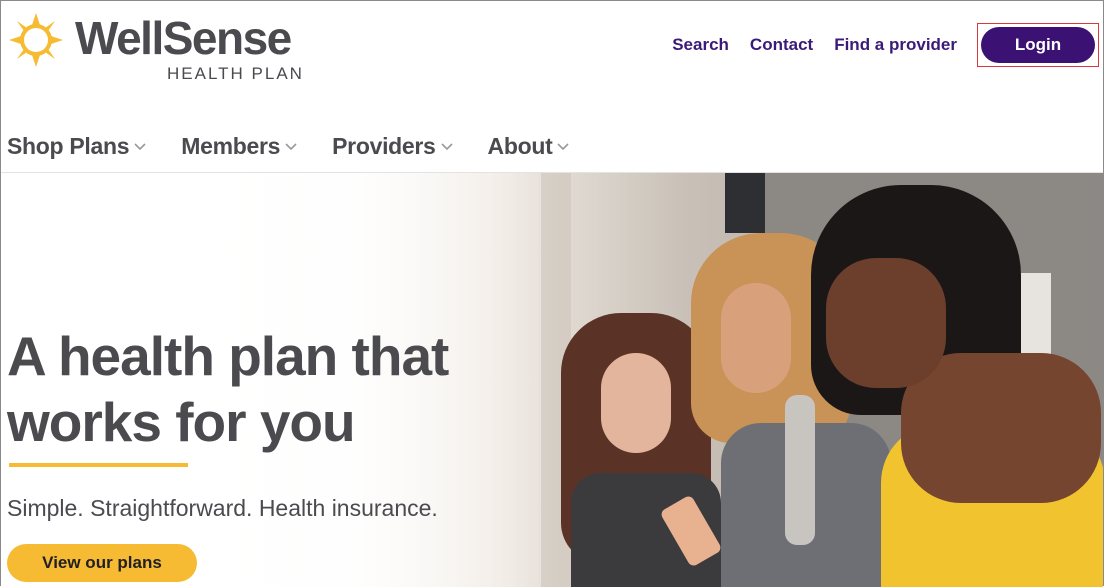  I want to click on woman-middle-face, so click(756, 338).